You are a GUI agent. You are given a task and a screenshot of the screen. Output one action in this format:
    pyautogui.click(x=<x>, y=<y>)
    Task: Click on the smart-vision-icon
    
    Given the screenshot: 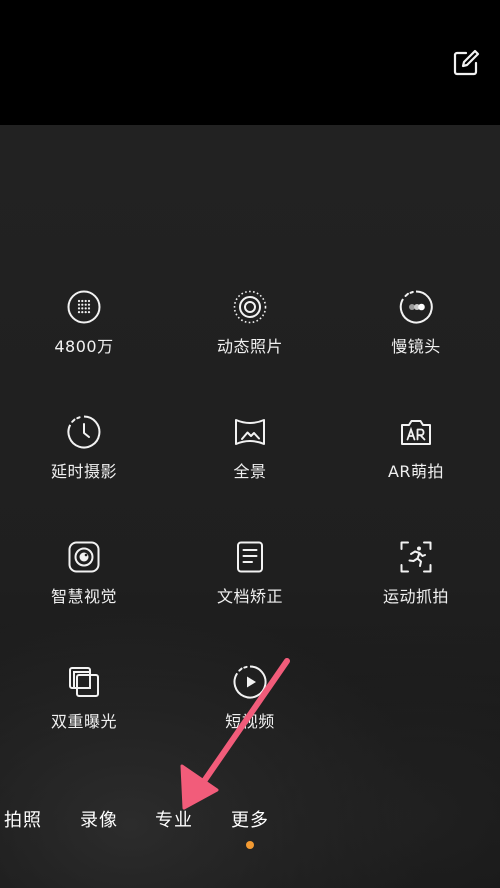 What is the action you would take?
    pyautogui.click(x=84, y=557)
    